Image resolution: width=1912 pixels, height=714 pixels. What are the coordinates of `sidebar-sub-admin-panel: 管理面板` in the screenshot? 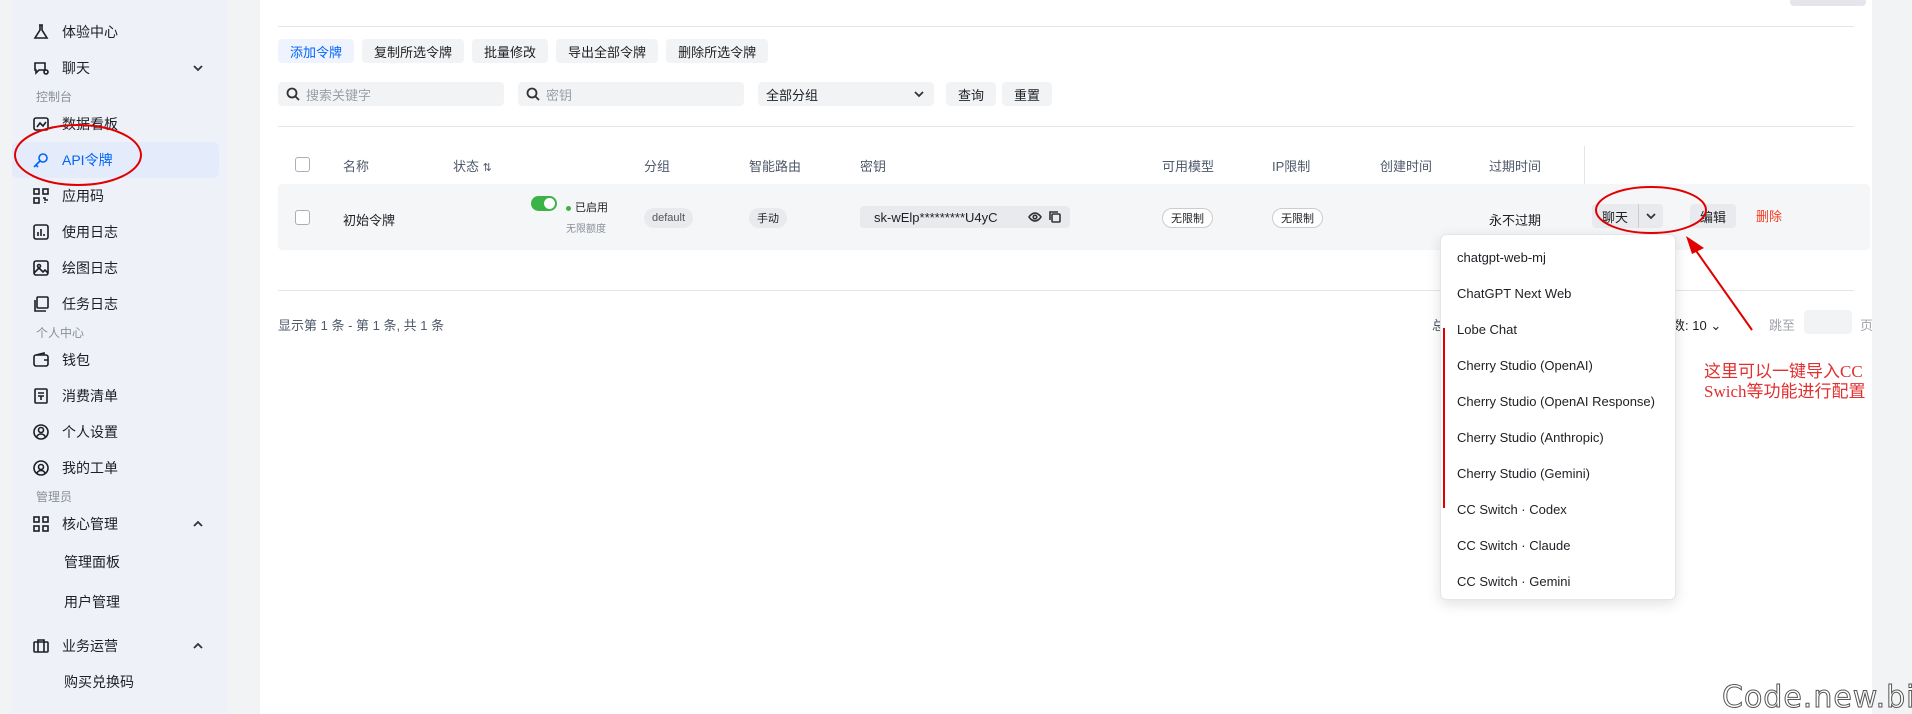 It's located at (119, 562).